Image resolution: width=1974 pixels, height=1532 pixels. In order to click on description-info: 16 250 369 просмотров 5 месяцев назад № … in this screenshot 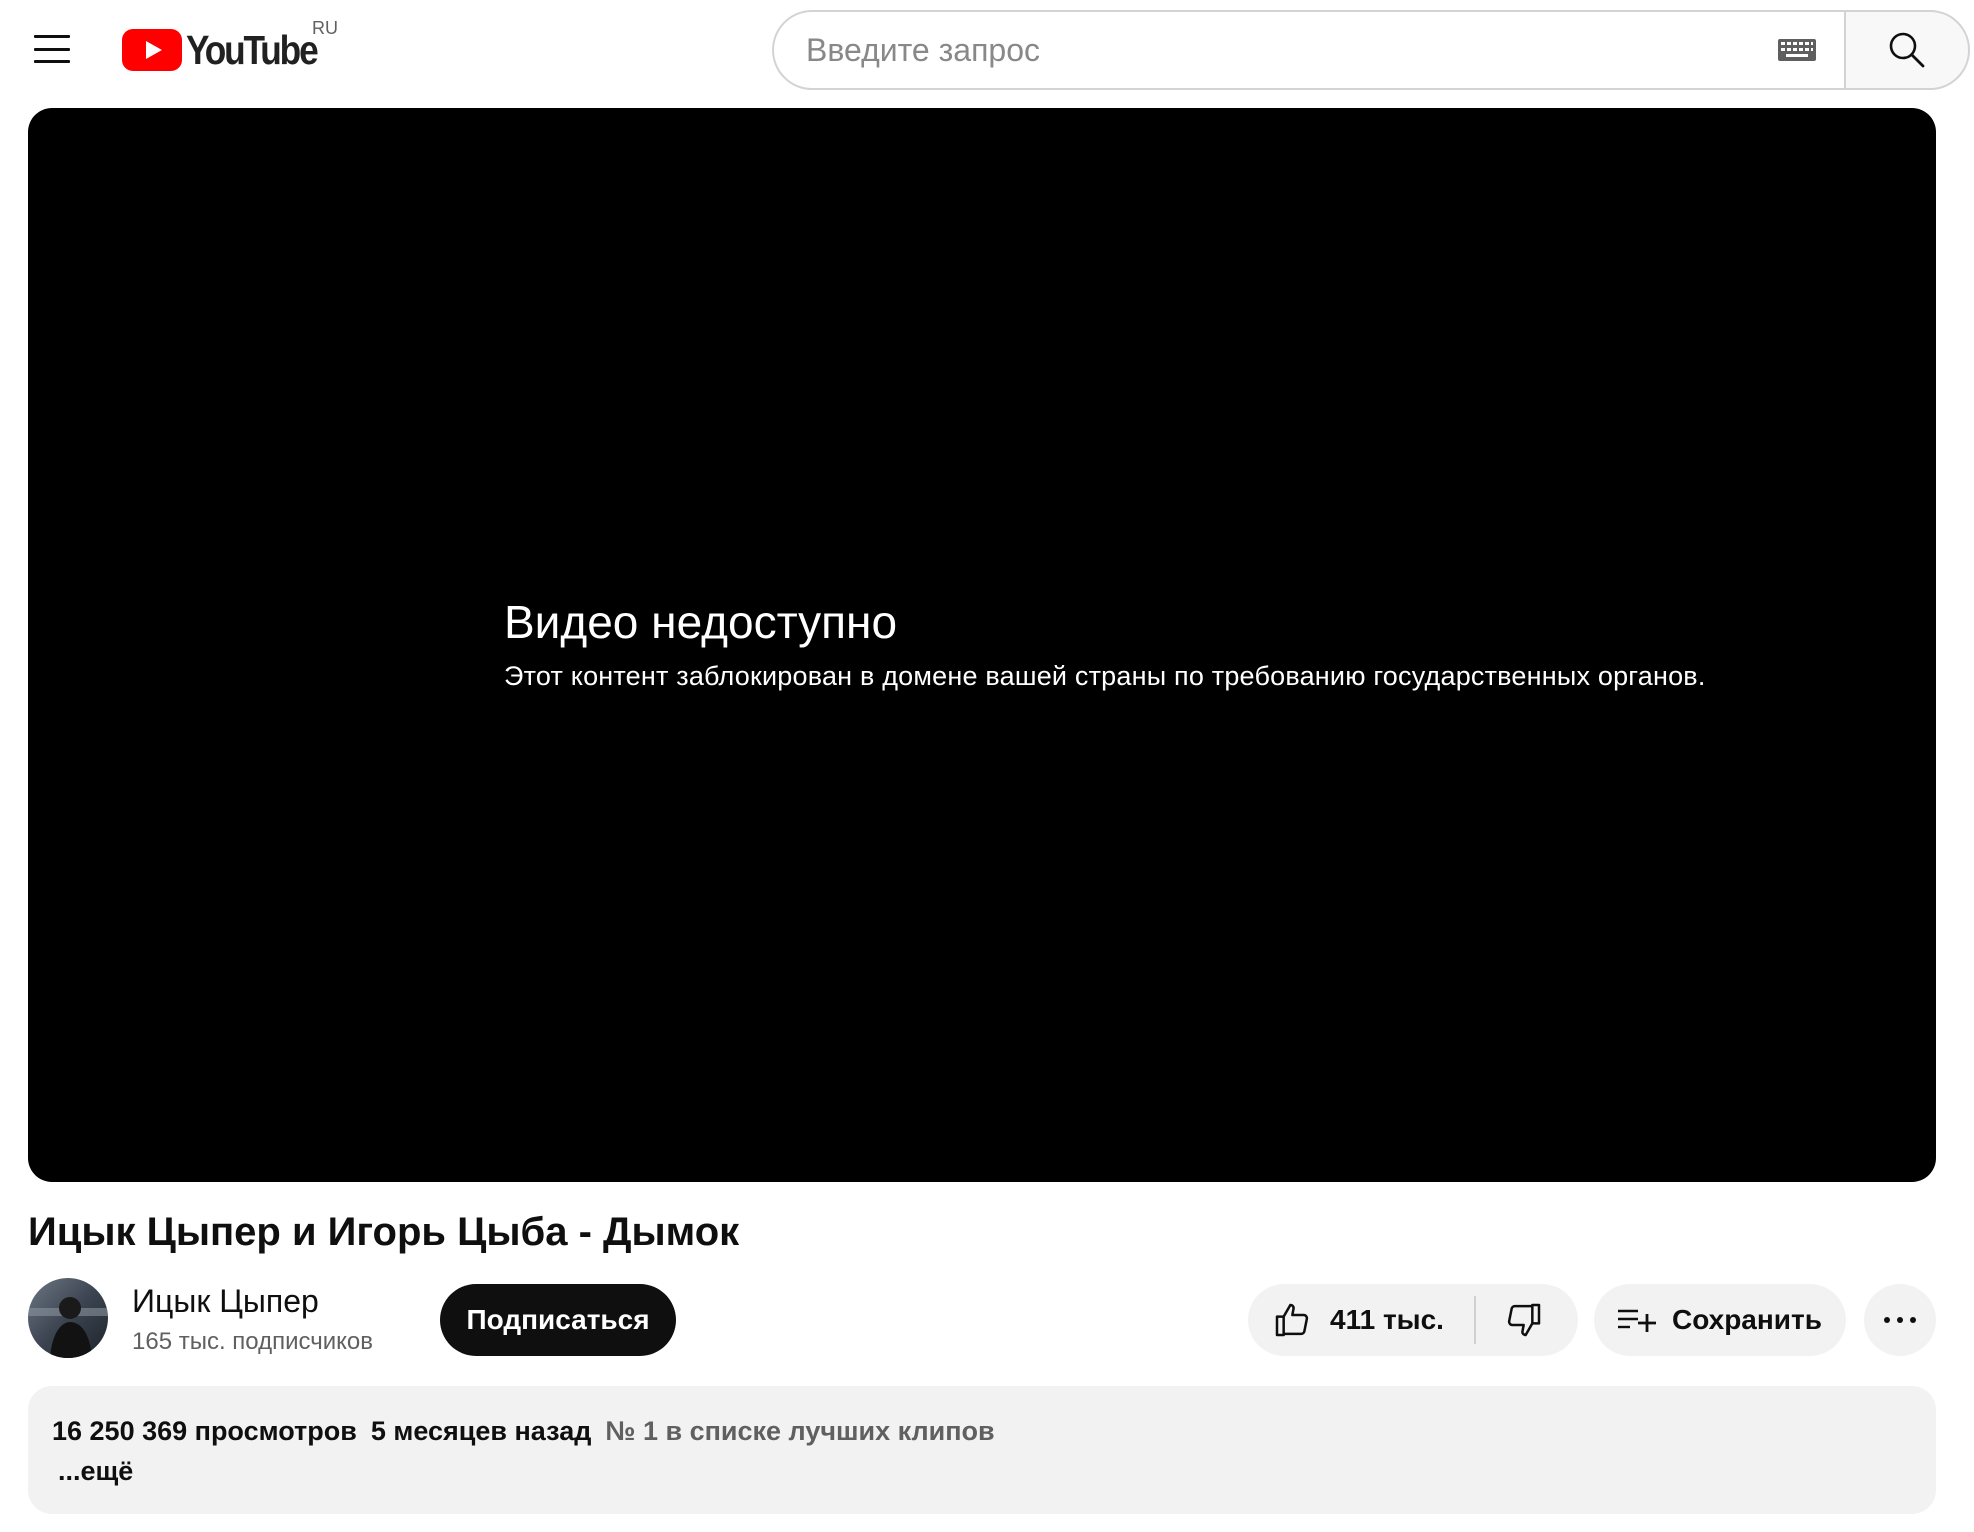, I will do `click(982, 1431)`.